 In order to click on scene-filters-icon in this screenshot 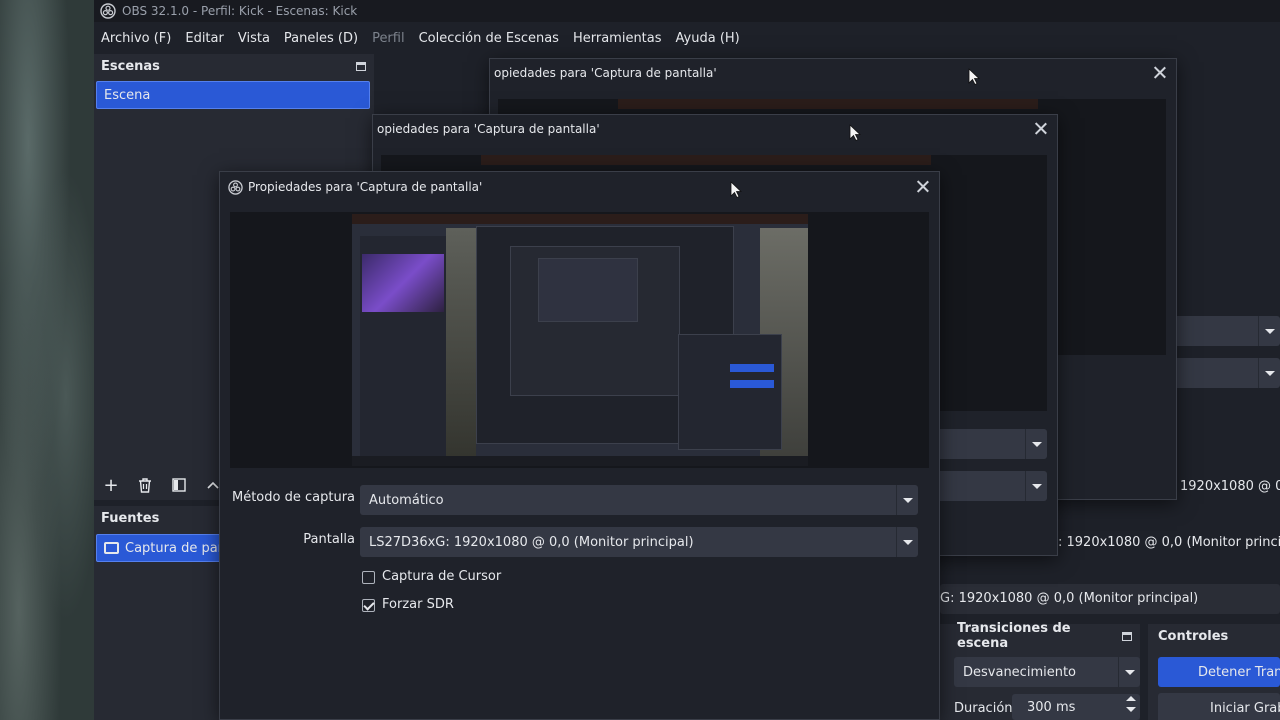, I will do `click(179, 485)`.